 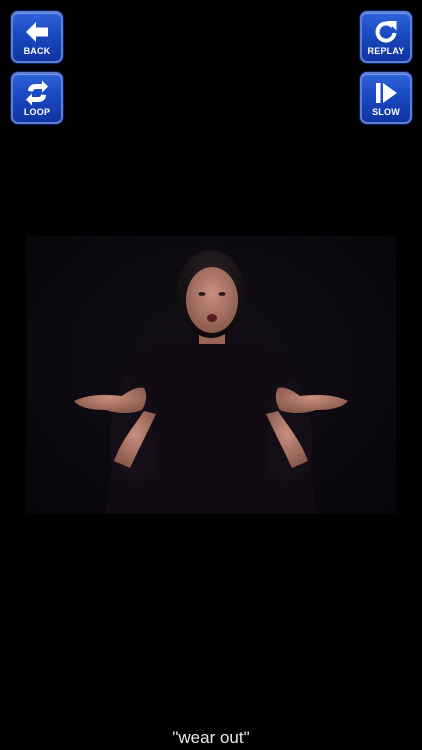 I want to click on slow-button-label: SLOW, so click(x=386, y=112).